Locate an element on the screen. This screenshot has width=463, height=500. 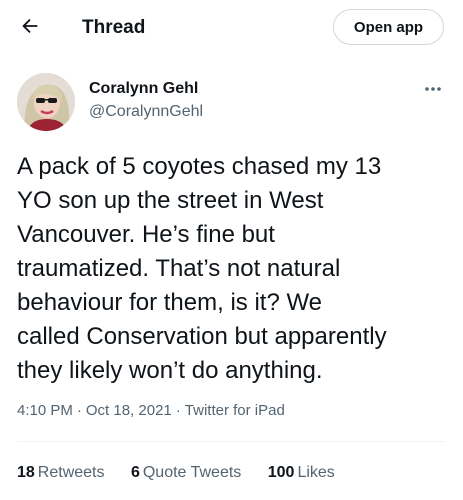
divider is located at coordinates (231, 441).